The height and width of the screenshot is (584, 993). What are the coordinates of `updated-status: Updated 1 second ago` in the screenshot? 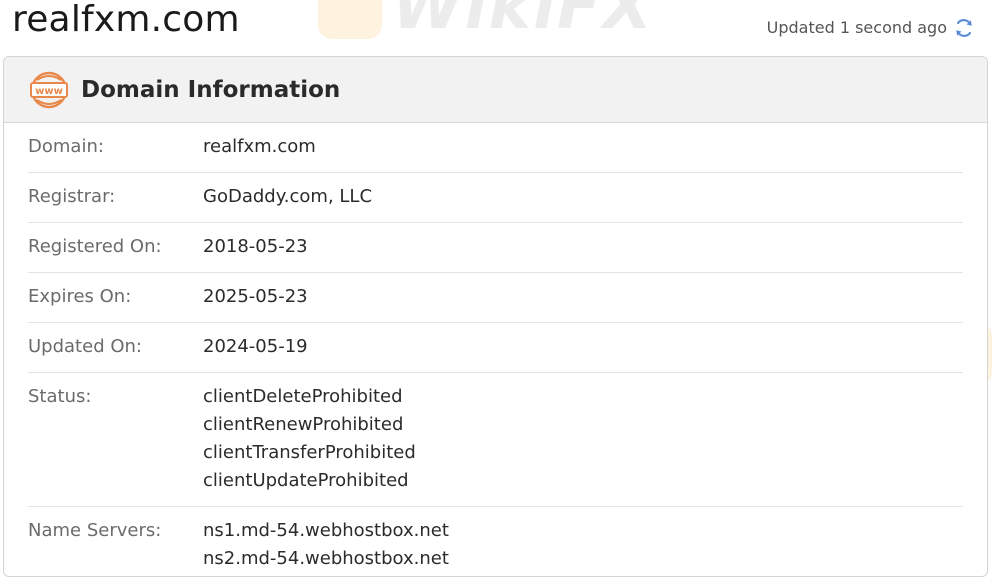 It's located at (871, 28).